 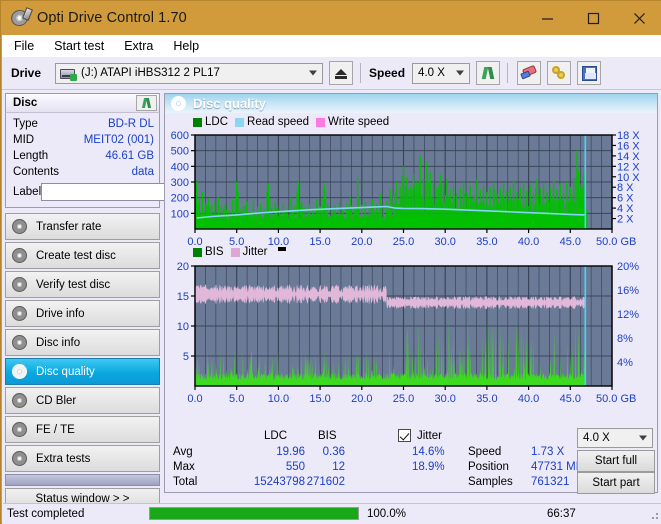 I want to click on sidebar-item-label: CD Bler, so click(x=56, y=400).